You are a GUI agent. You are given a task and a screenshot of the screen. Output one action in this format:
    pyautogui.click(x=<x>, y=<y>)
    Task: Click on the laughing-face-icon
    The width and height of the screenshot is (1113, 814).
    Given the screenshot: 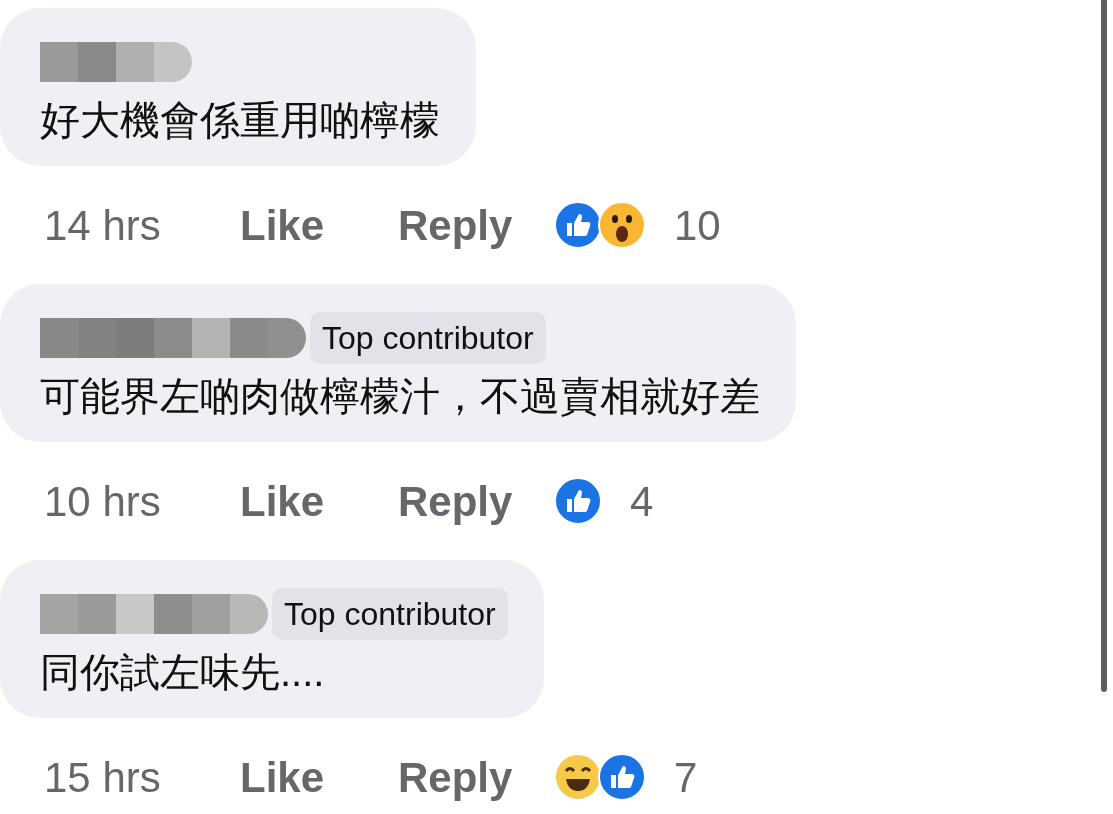 What is the action you would take?
    pyautogui.click(x=578, y=777)
    